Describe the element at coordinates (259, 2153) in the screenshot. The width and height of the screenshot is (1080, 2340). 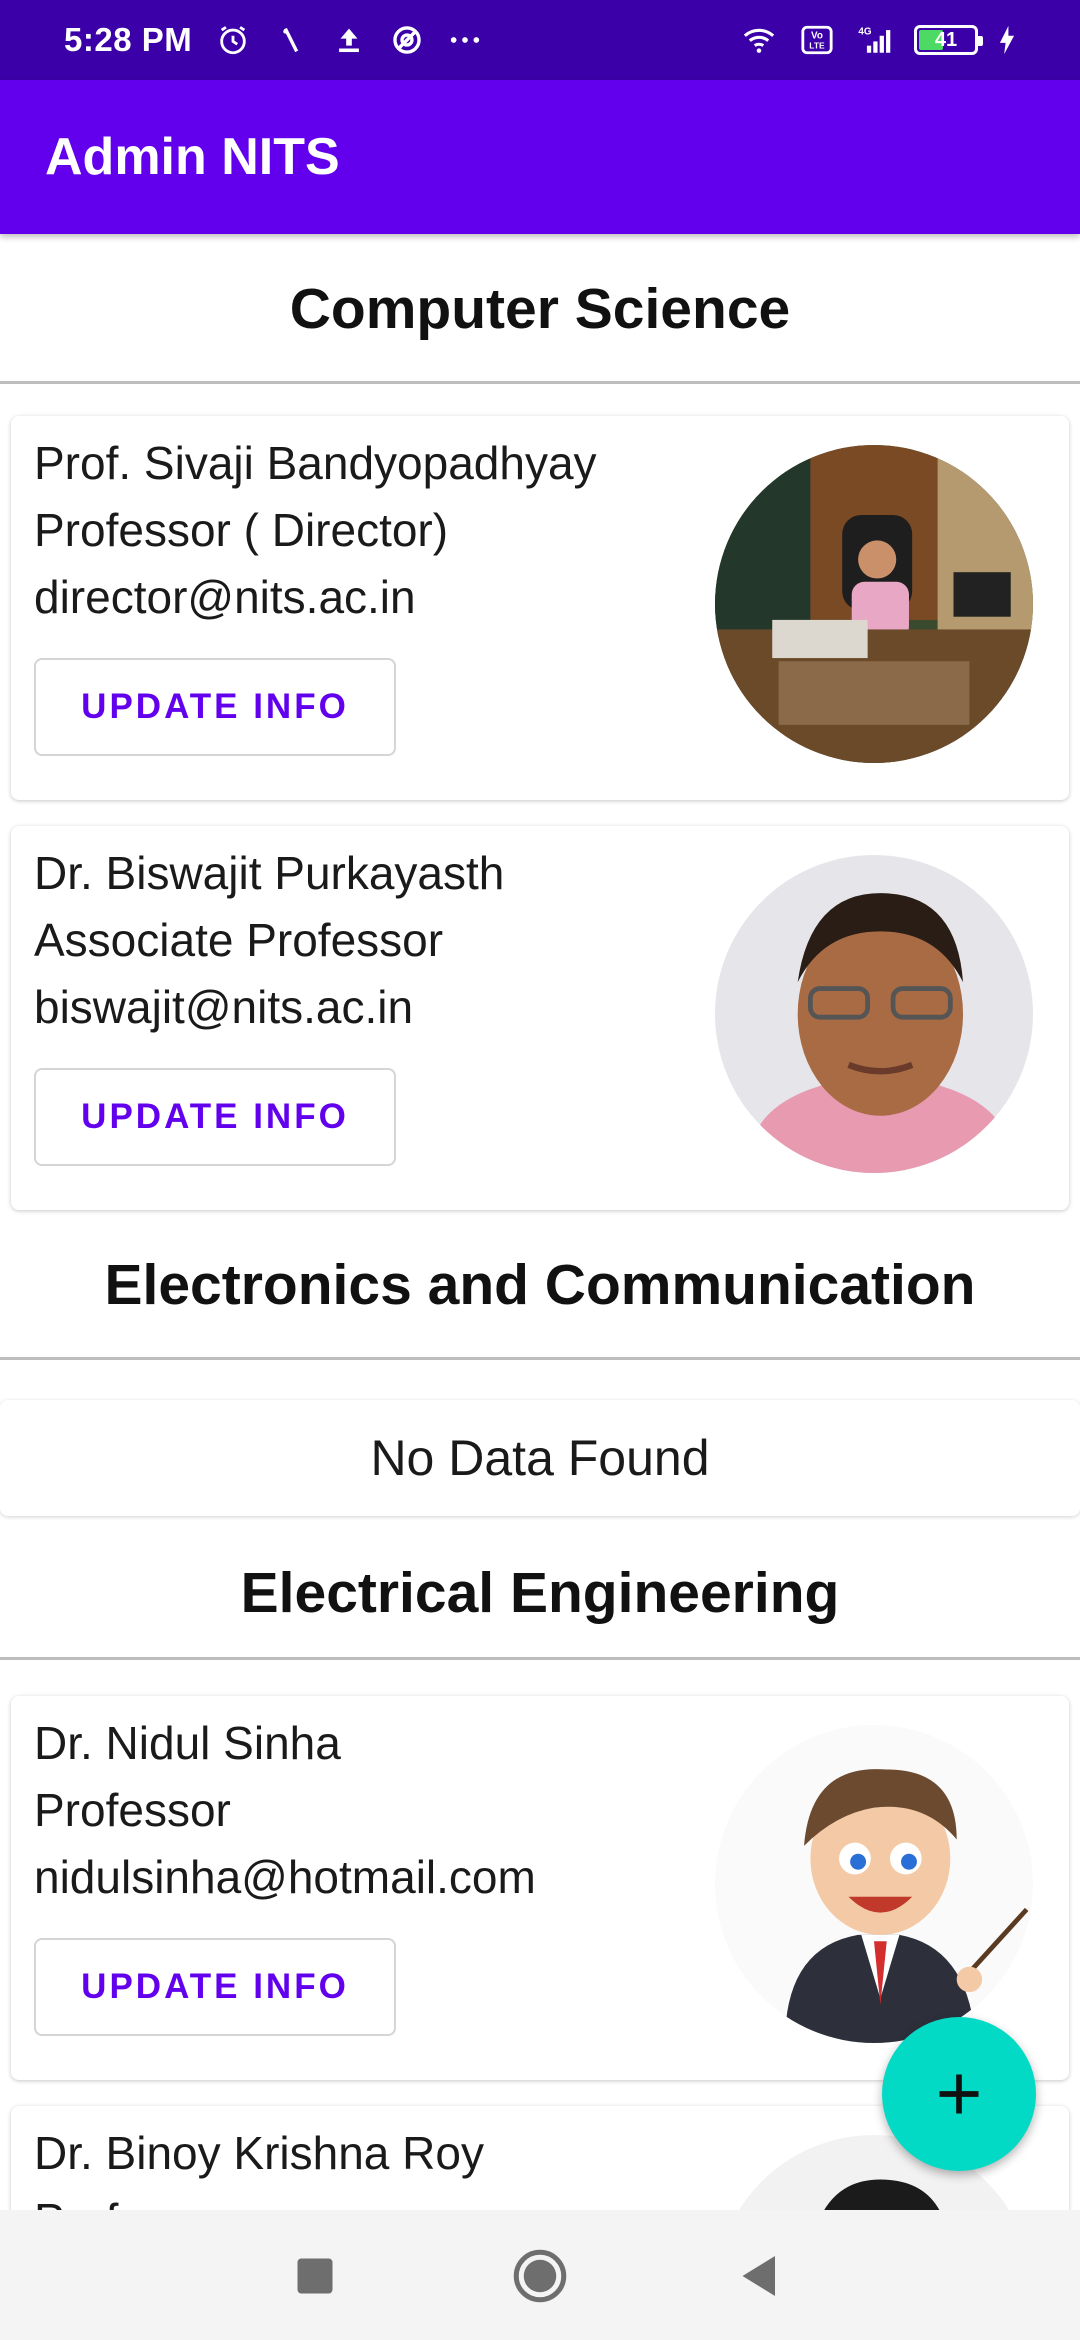
I see `faculty-name: Dr. Binoy Krishna Roy` at that location.